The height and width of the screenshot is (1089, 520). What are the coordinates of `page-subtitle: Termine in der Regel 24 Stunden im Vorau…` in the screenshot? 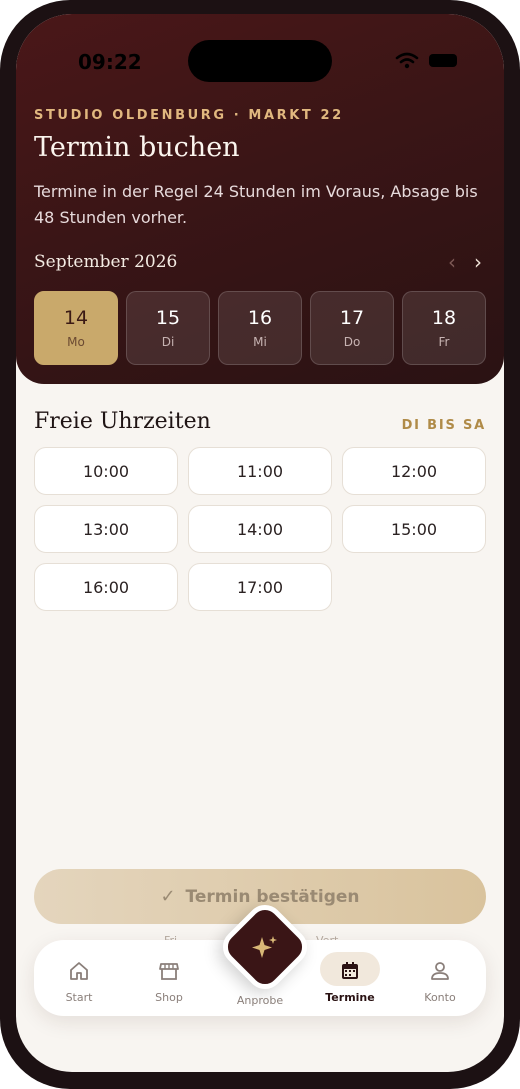 It's located at (256, 204).